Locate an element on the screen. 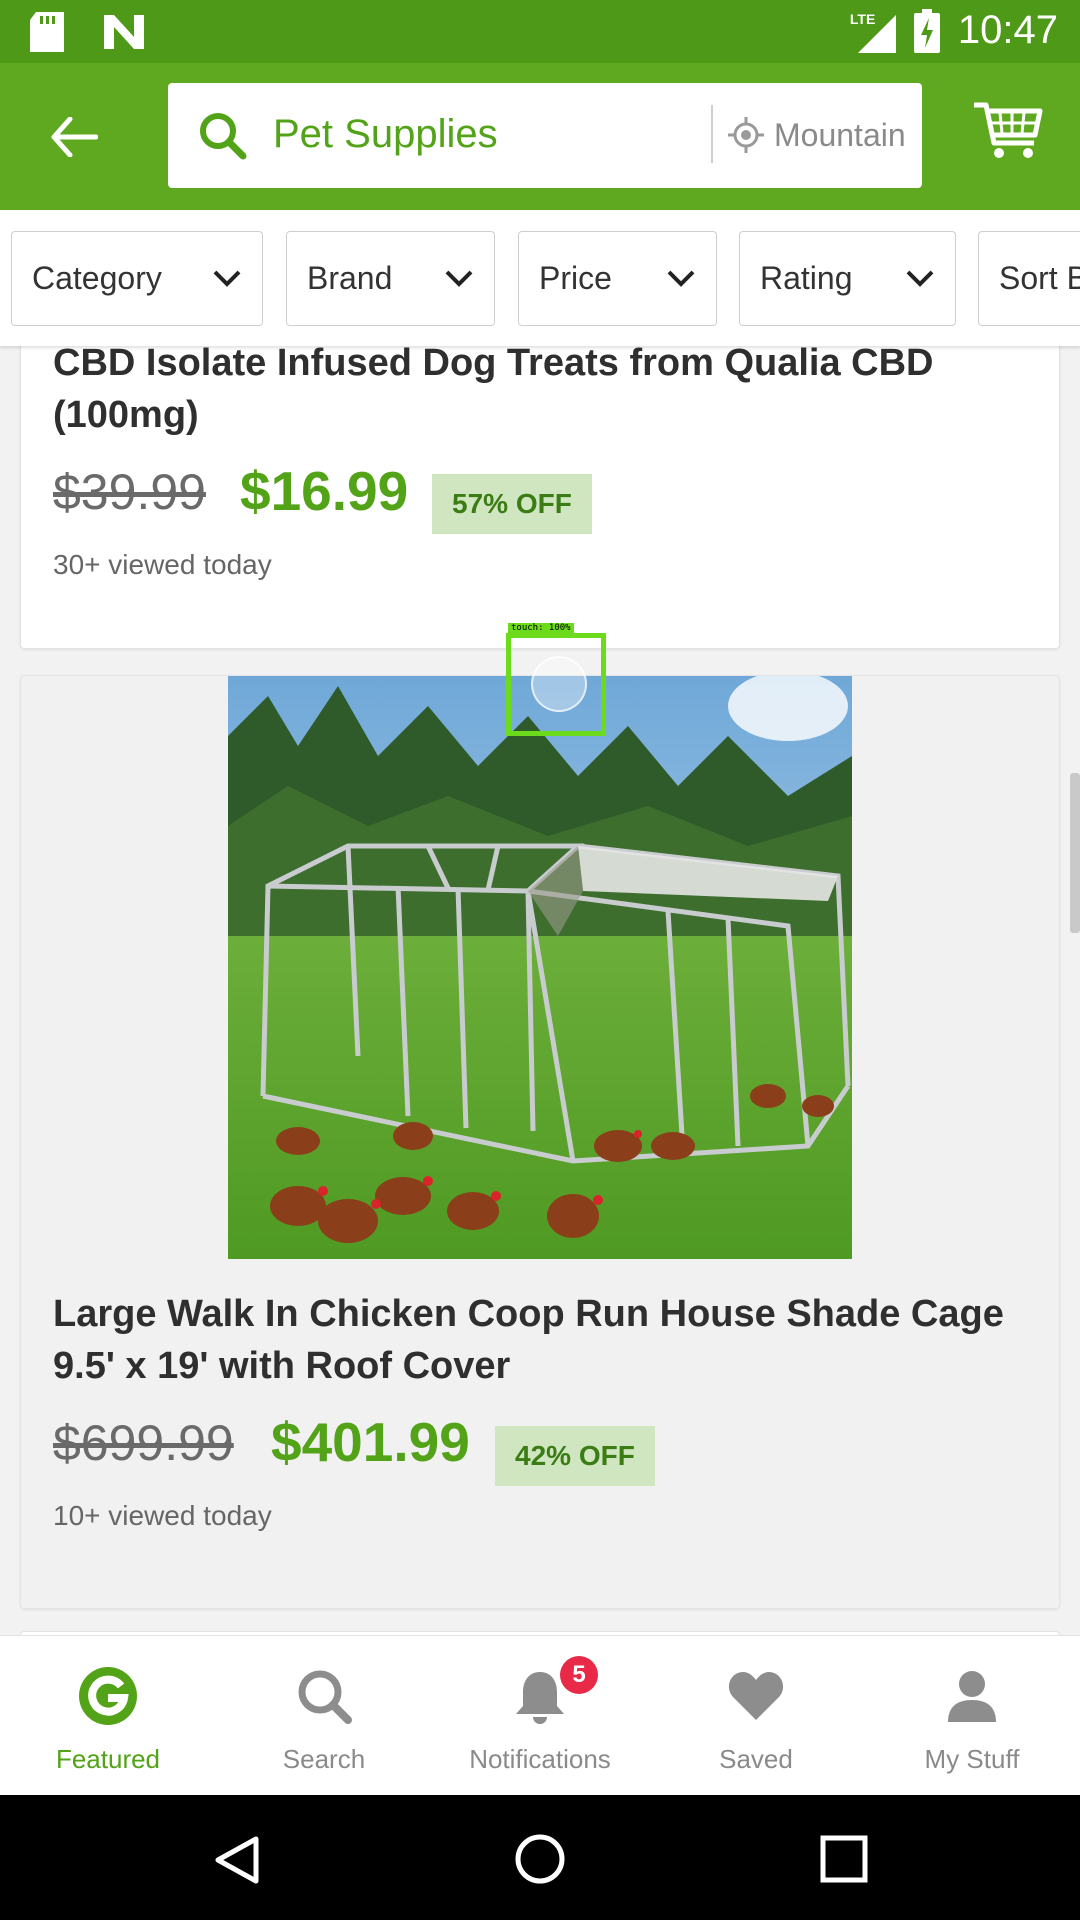 The image size is (1080, 1920). back-button is located at coordinates (74, 137).